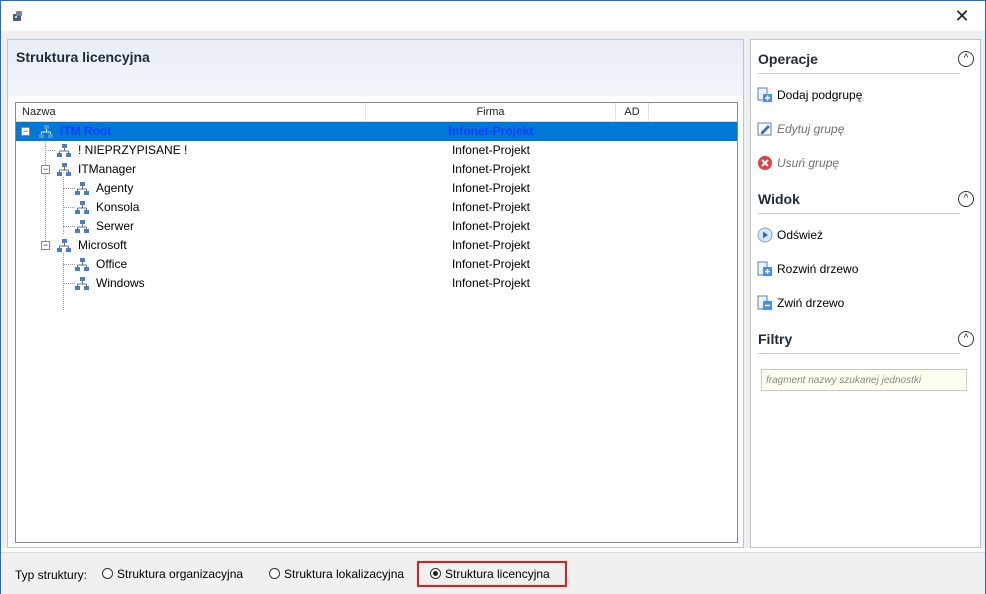  Describe the element at coordinates (376, 131) in the screenshot. I see `tree-row-itm-root: − ITM Root Infonet-Projekt` at that location.